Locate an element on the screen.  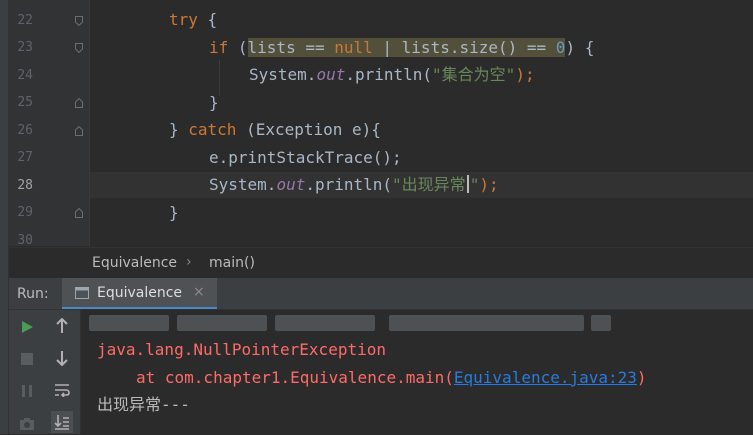
code-line-26: } catch (Exception e){ is located at coordinates (275, 129).